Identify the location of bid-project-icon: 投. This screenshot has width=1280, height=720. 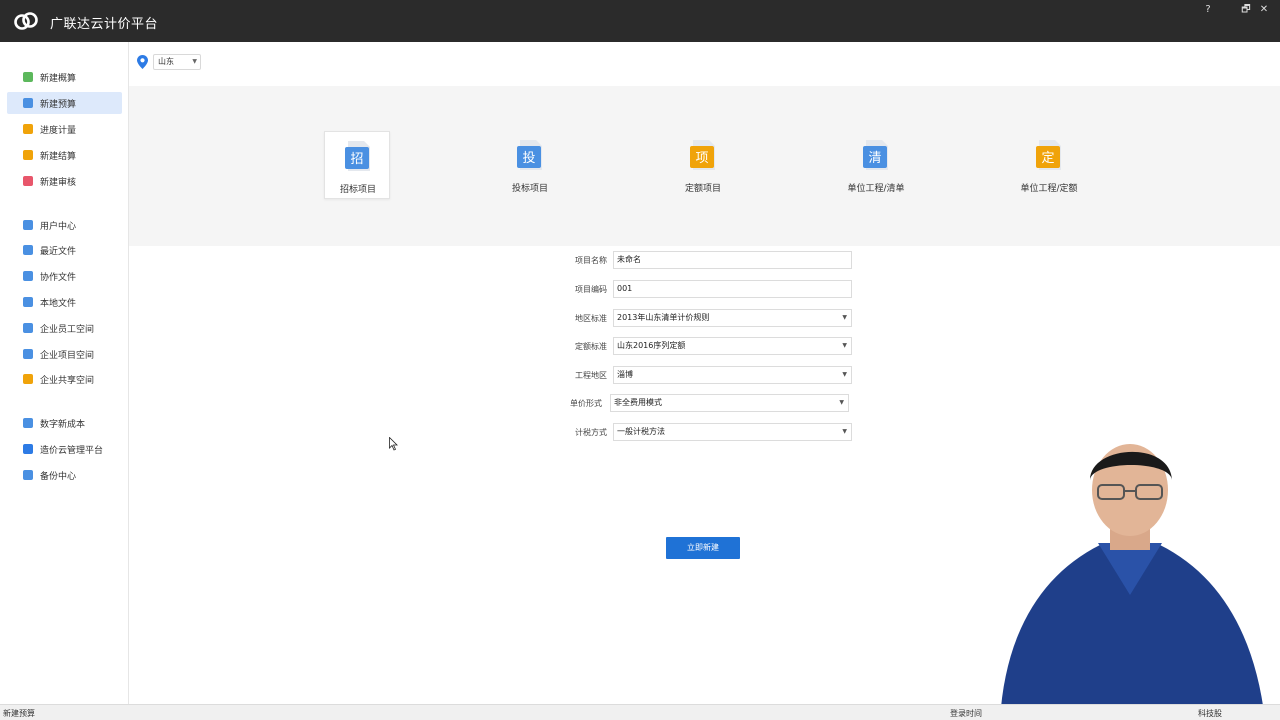
(529, 155).